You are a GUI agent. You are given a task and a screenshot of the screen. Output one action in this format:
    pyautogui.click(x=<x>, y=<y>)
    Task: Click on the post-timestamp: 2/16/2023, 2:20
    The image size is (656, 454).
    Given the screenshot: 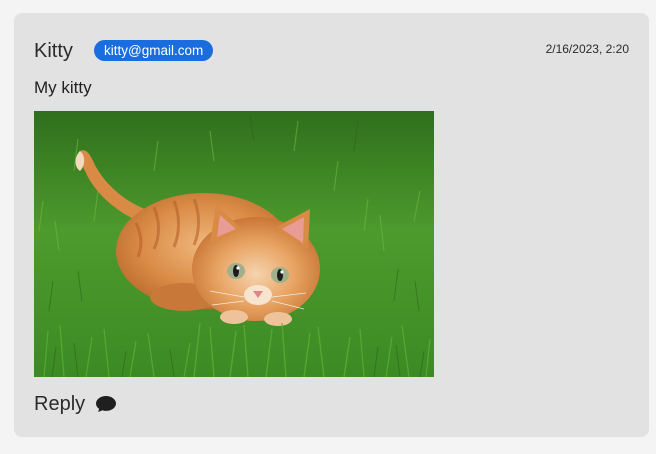 What is the action you would take?
    pyautogui.click(x=587, y=49)
    